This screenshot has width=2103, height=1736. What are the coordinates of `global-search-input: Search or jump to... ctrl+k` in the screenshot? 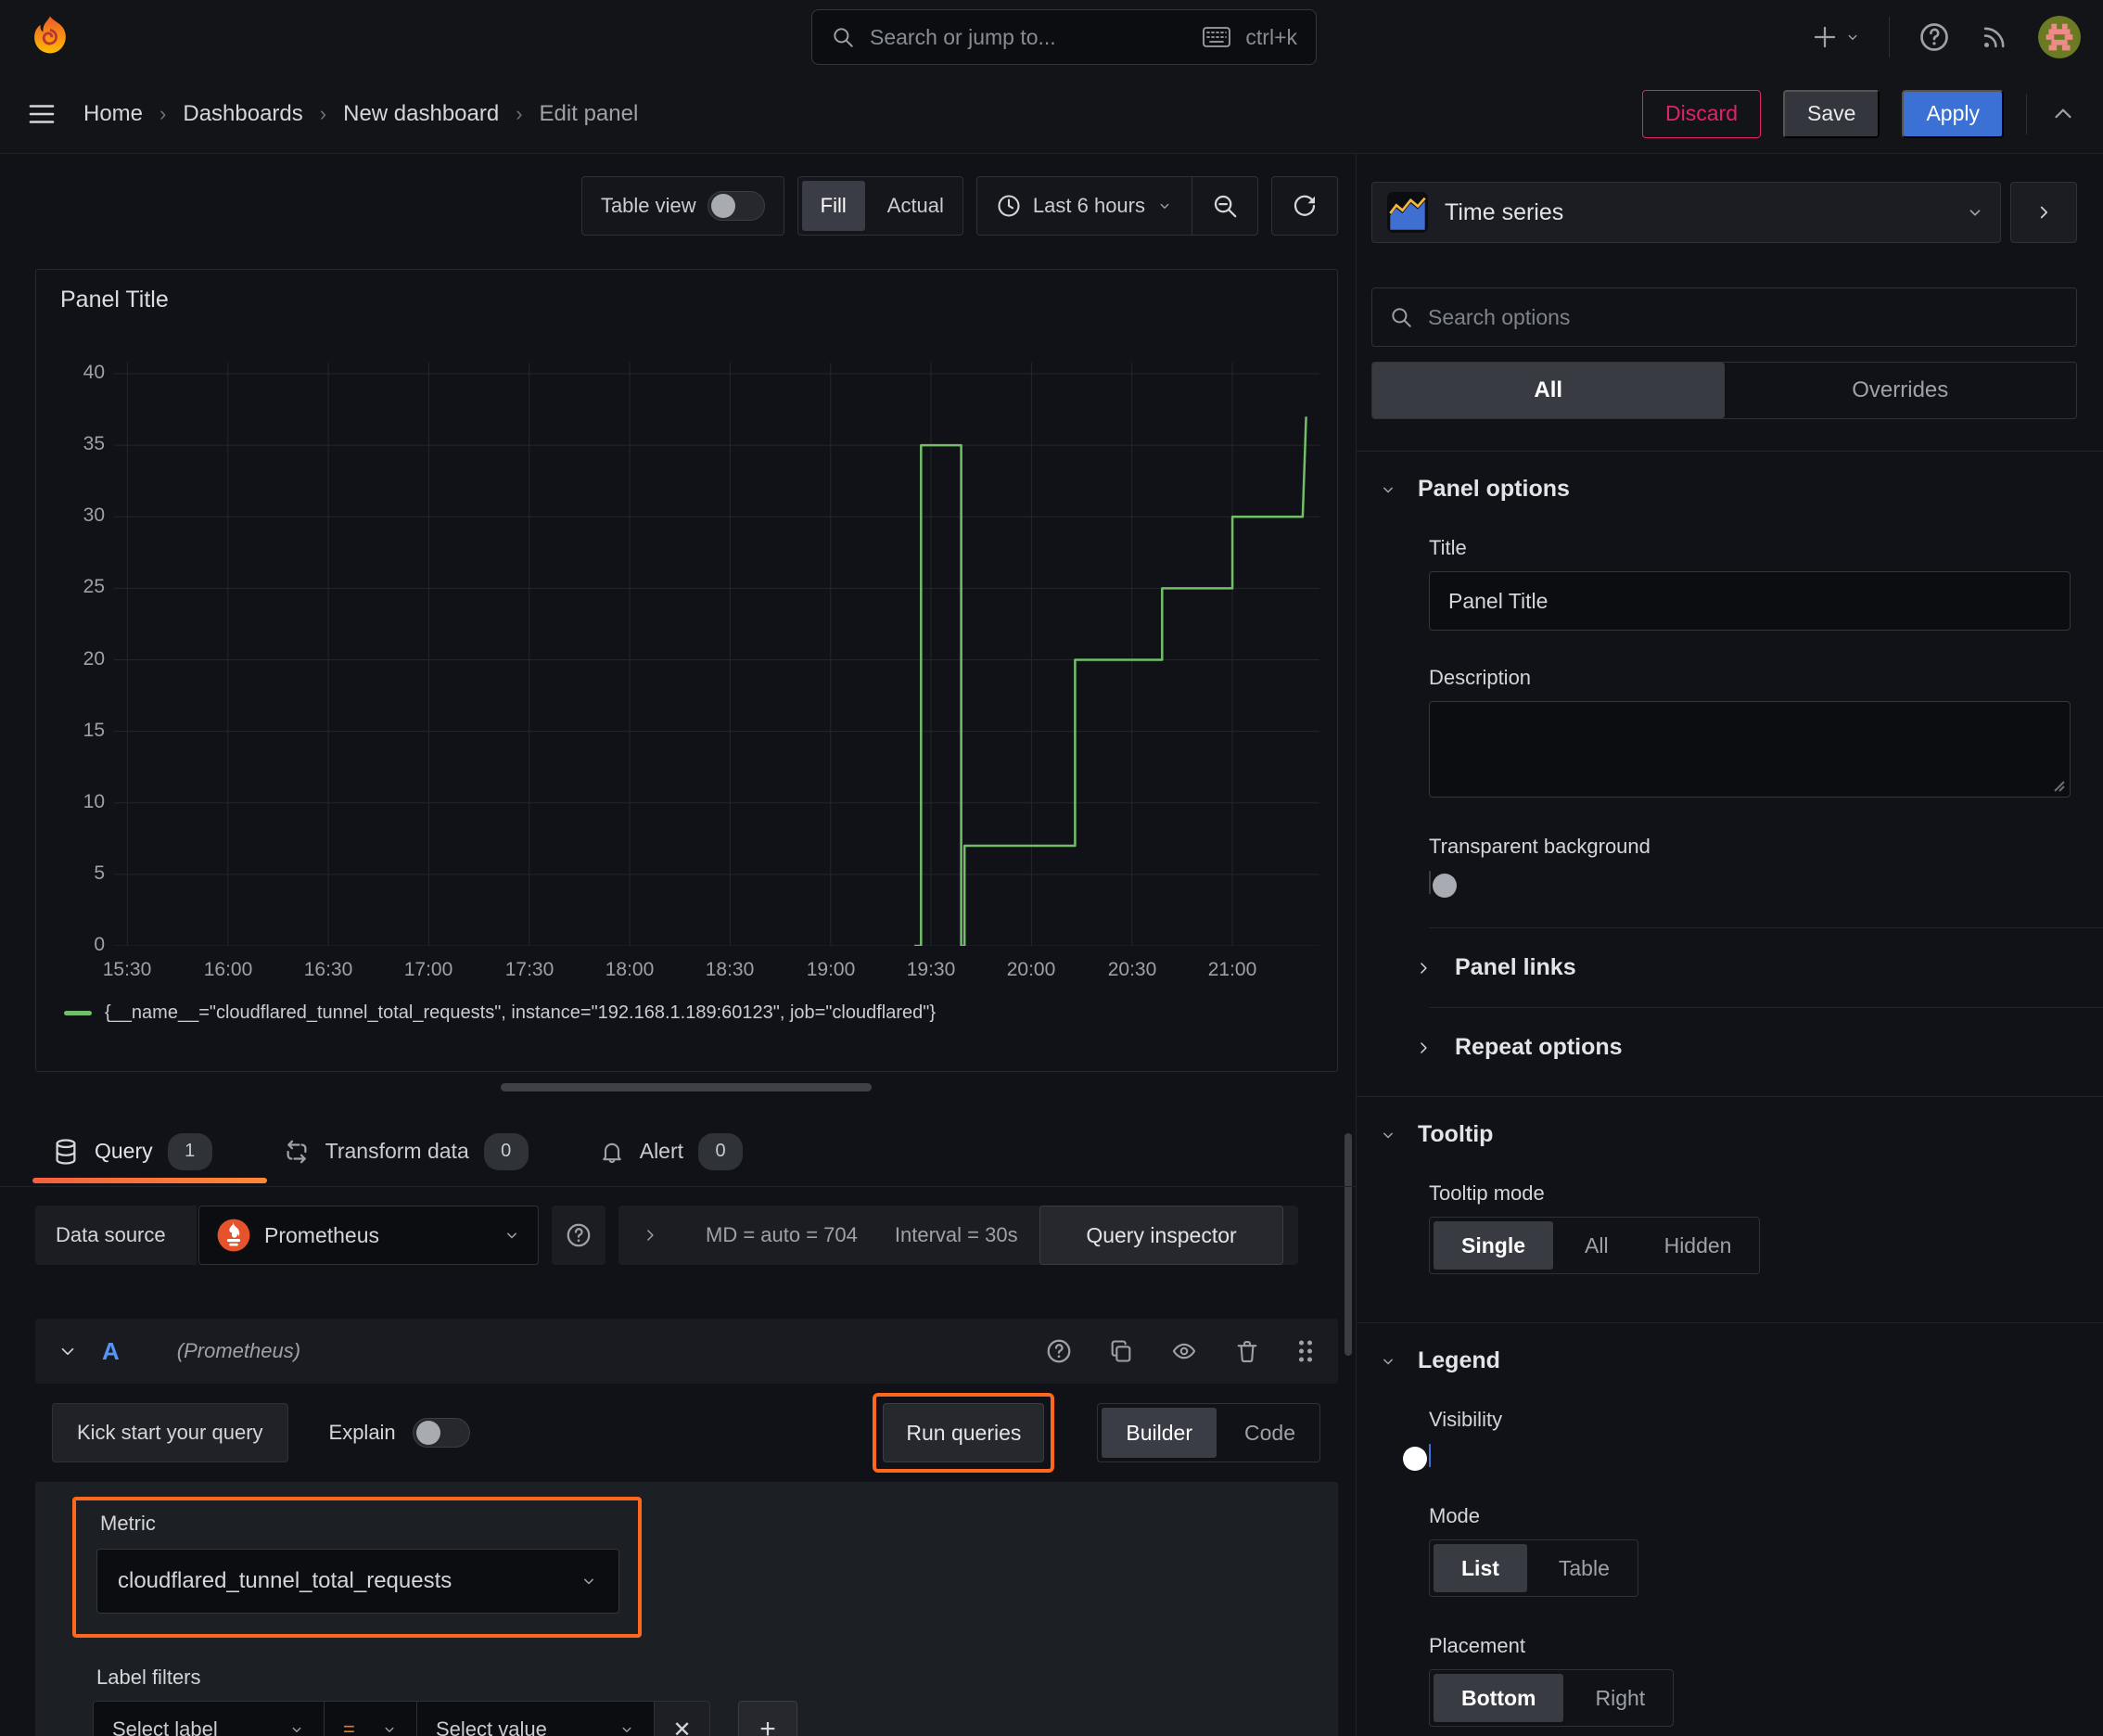 It's located at (1064, 37).